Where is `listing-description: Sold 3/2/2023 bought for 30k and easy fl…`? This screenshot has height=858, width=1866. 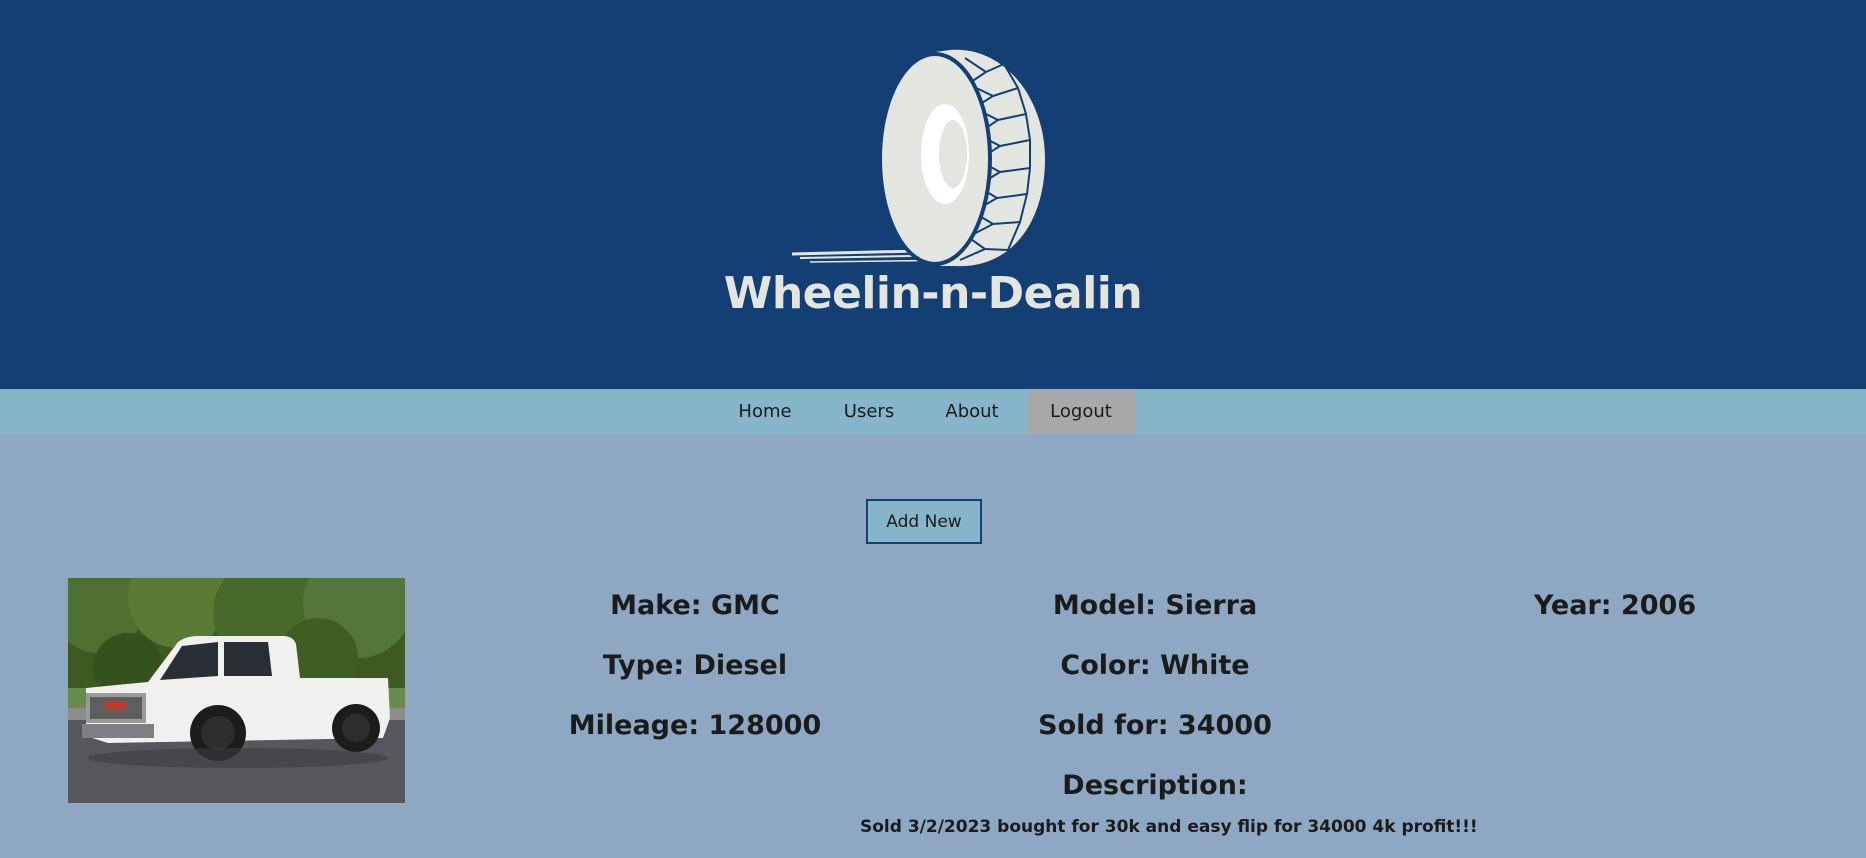 listing-description: Sold 3/2/2023 bought for 30k and easy fl… is located at coordinates (1169, 827).